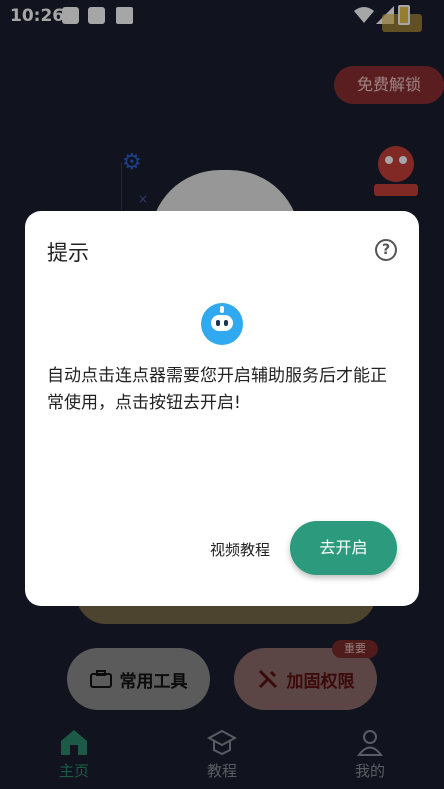 This screenshot has width=444, height=789. Describe the element at coordinates (217, 389) in the screenshot. I see `dialog-message: 自动点击连点器需要您开启辅助服务后才能正常使用，点击按钮去开启!` at that location.